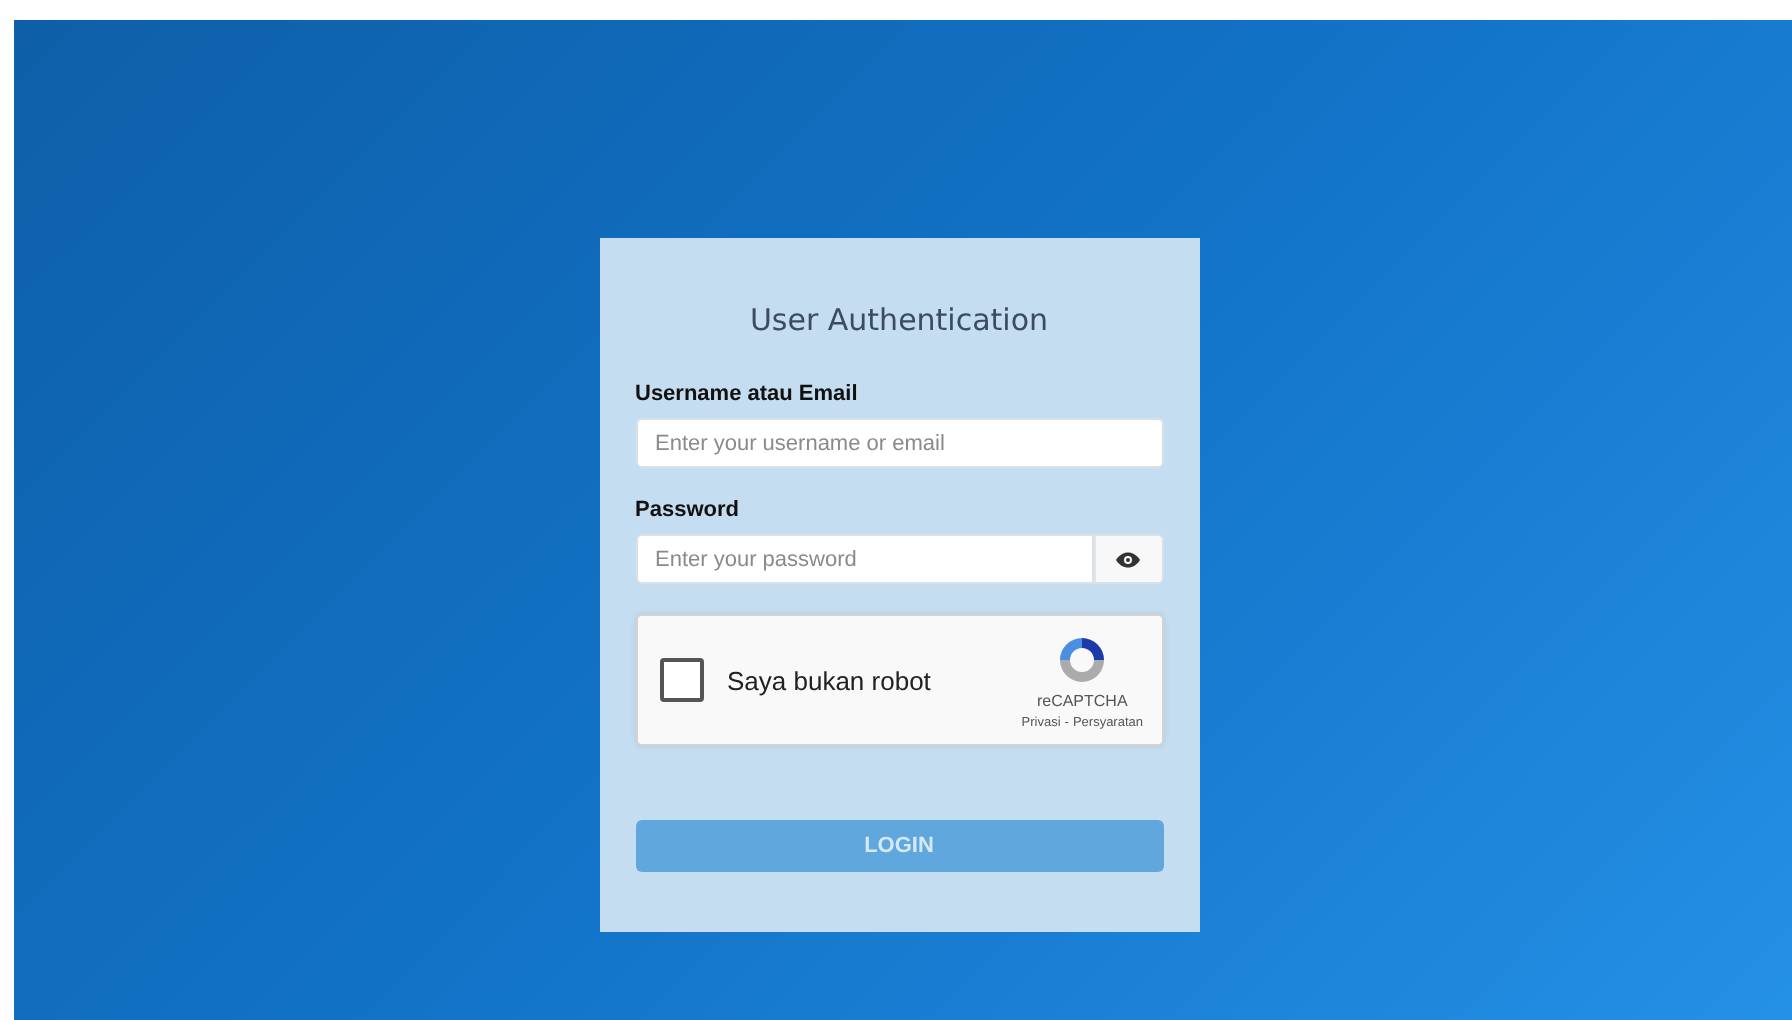  Describe the element at coordinates (830, 680) in the screenshot. I see `captcha-label: Saya bukan robot` at that location.